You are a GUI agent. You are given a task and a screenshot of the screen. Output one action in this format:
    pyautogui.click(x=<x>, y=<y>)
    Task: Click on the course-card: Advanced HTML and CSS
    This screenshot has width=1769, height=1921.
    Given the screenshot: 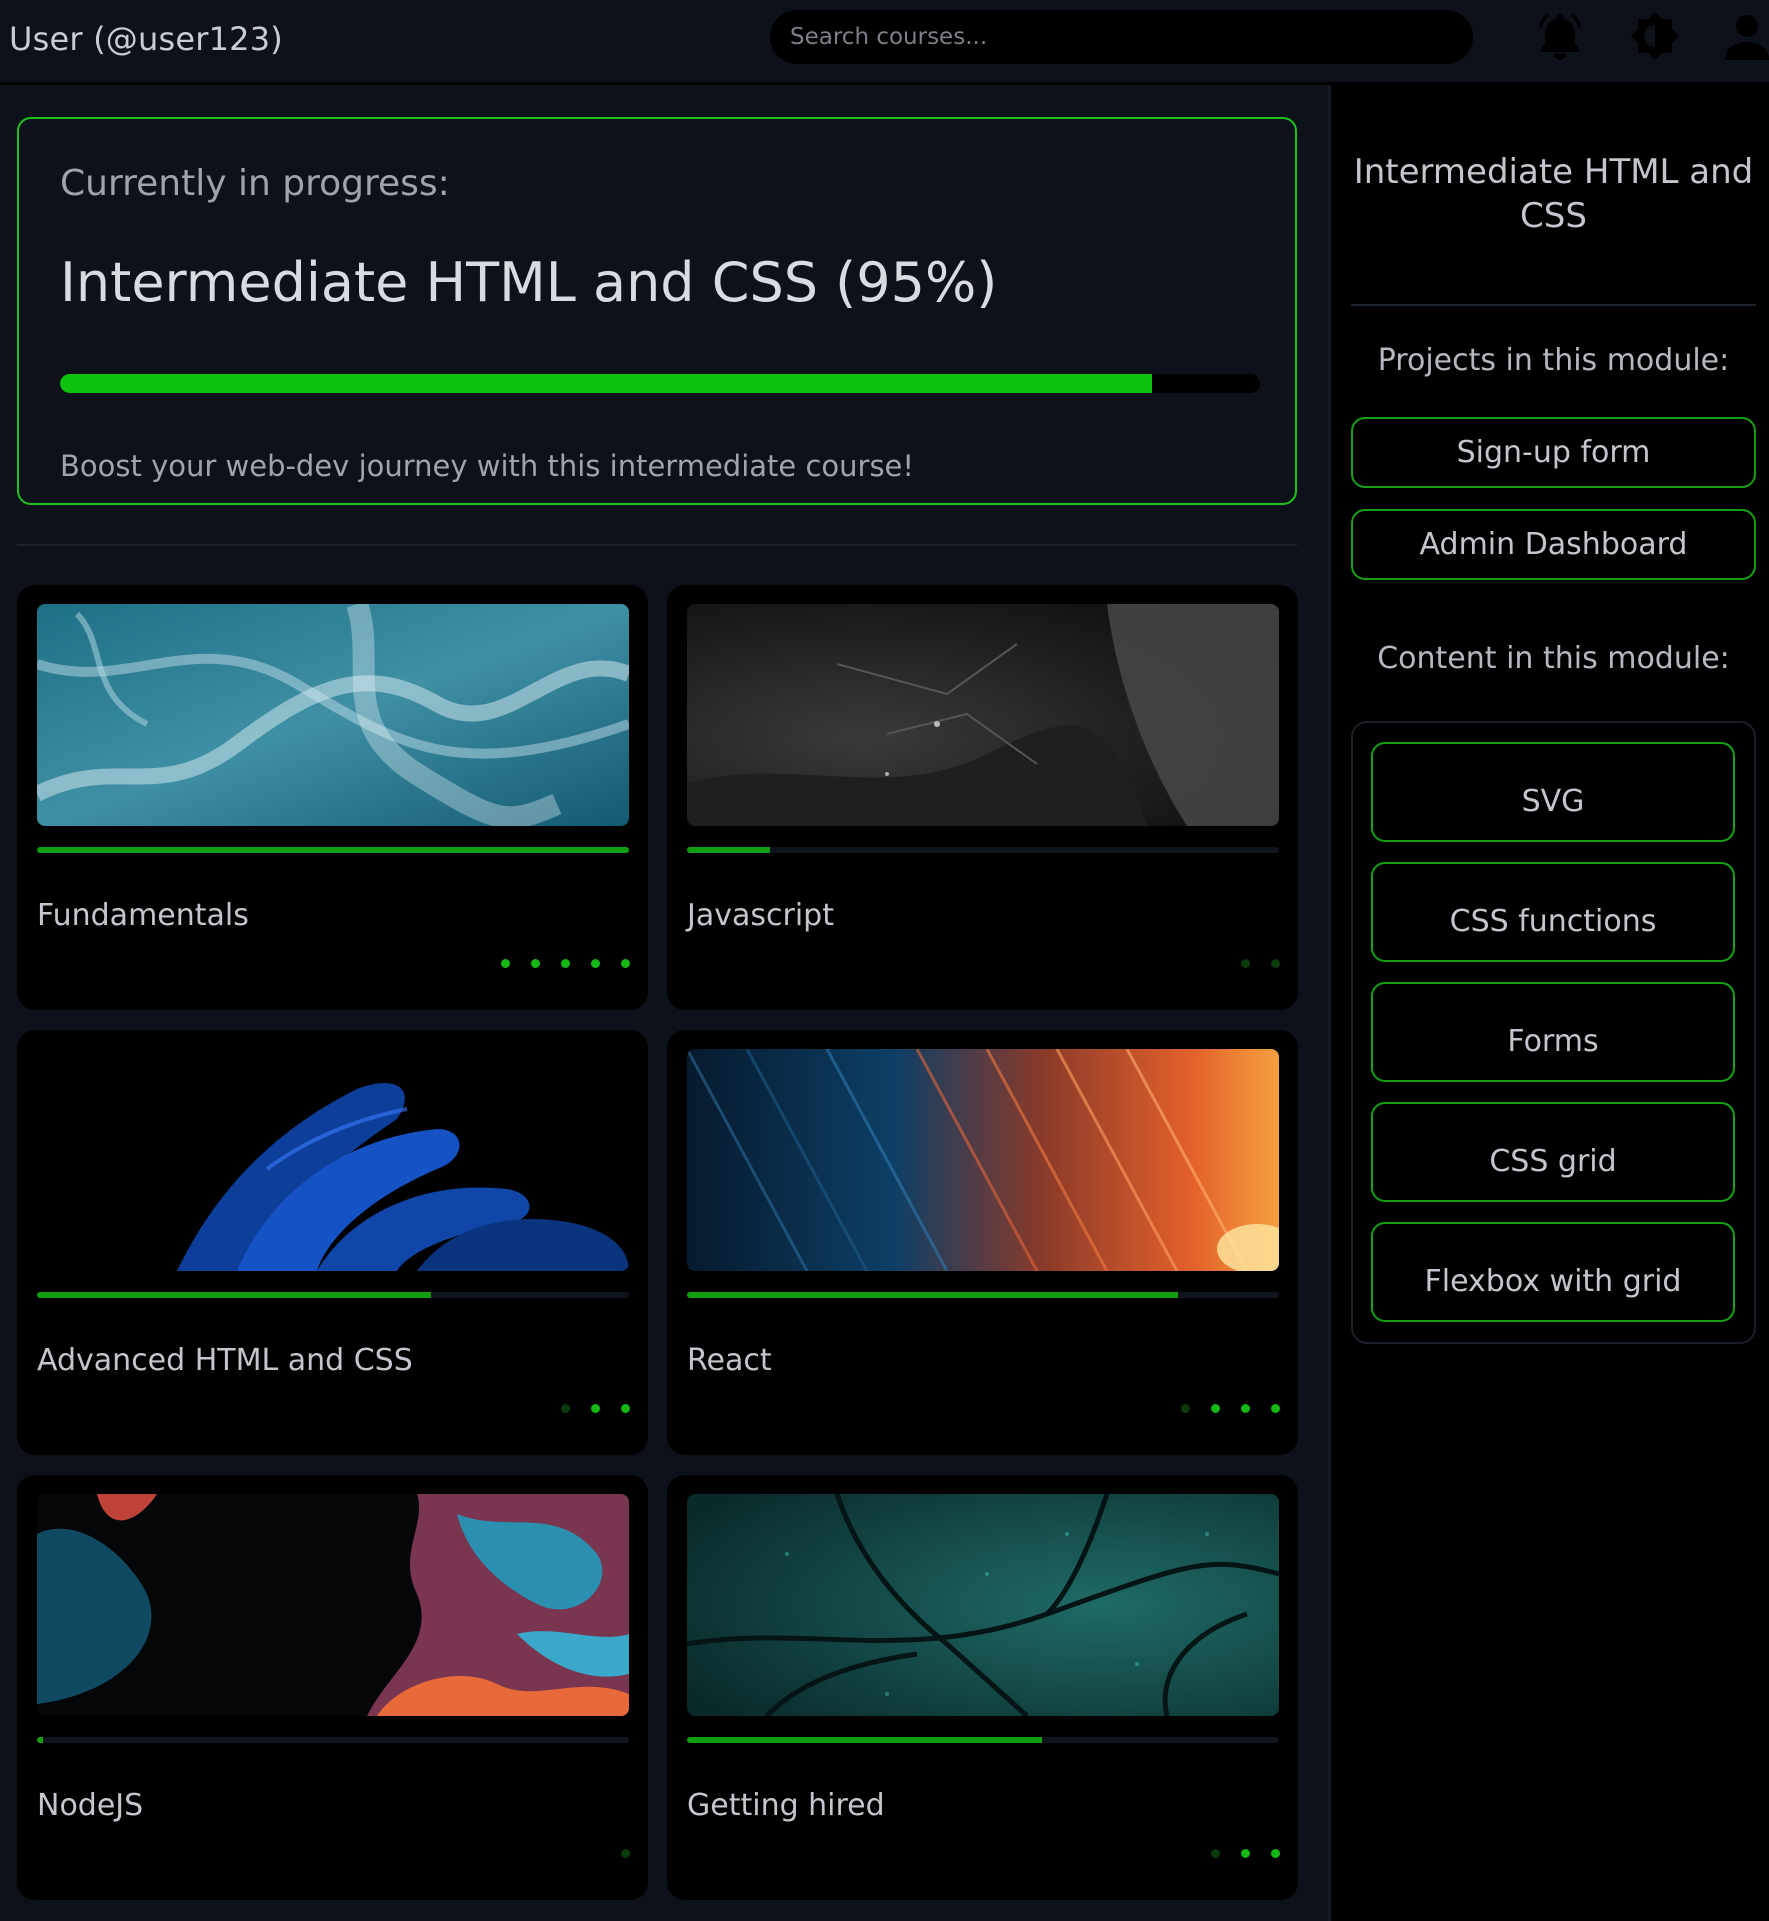 What is the action you would take?
    pyautogui.click(x=332, y=1242)
    